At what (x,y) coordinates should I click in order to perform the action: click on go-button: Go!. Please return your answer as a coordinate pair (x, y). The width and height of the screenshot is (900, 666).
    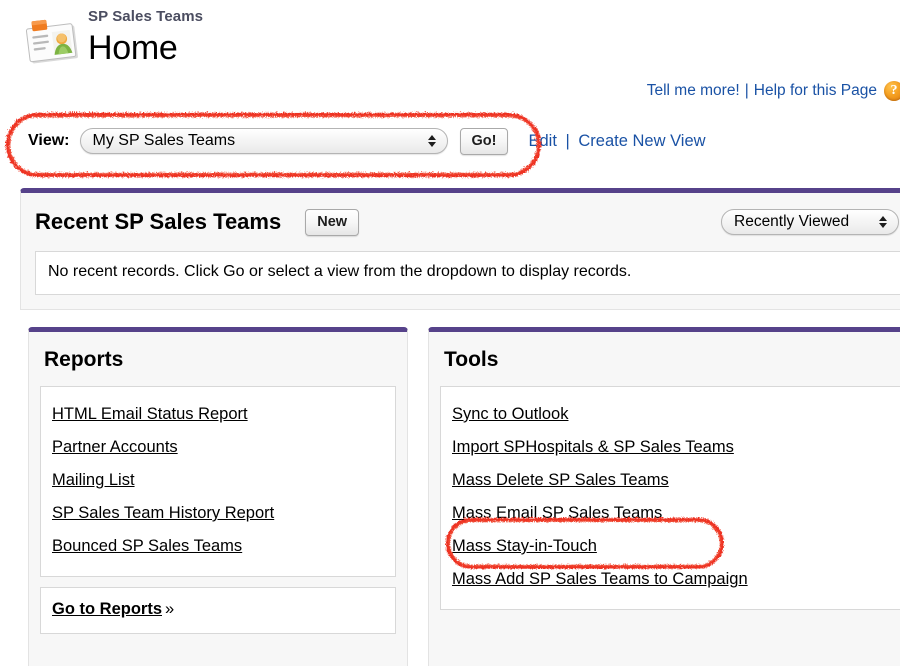
    Looking at the image, I should click on (484, 141).